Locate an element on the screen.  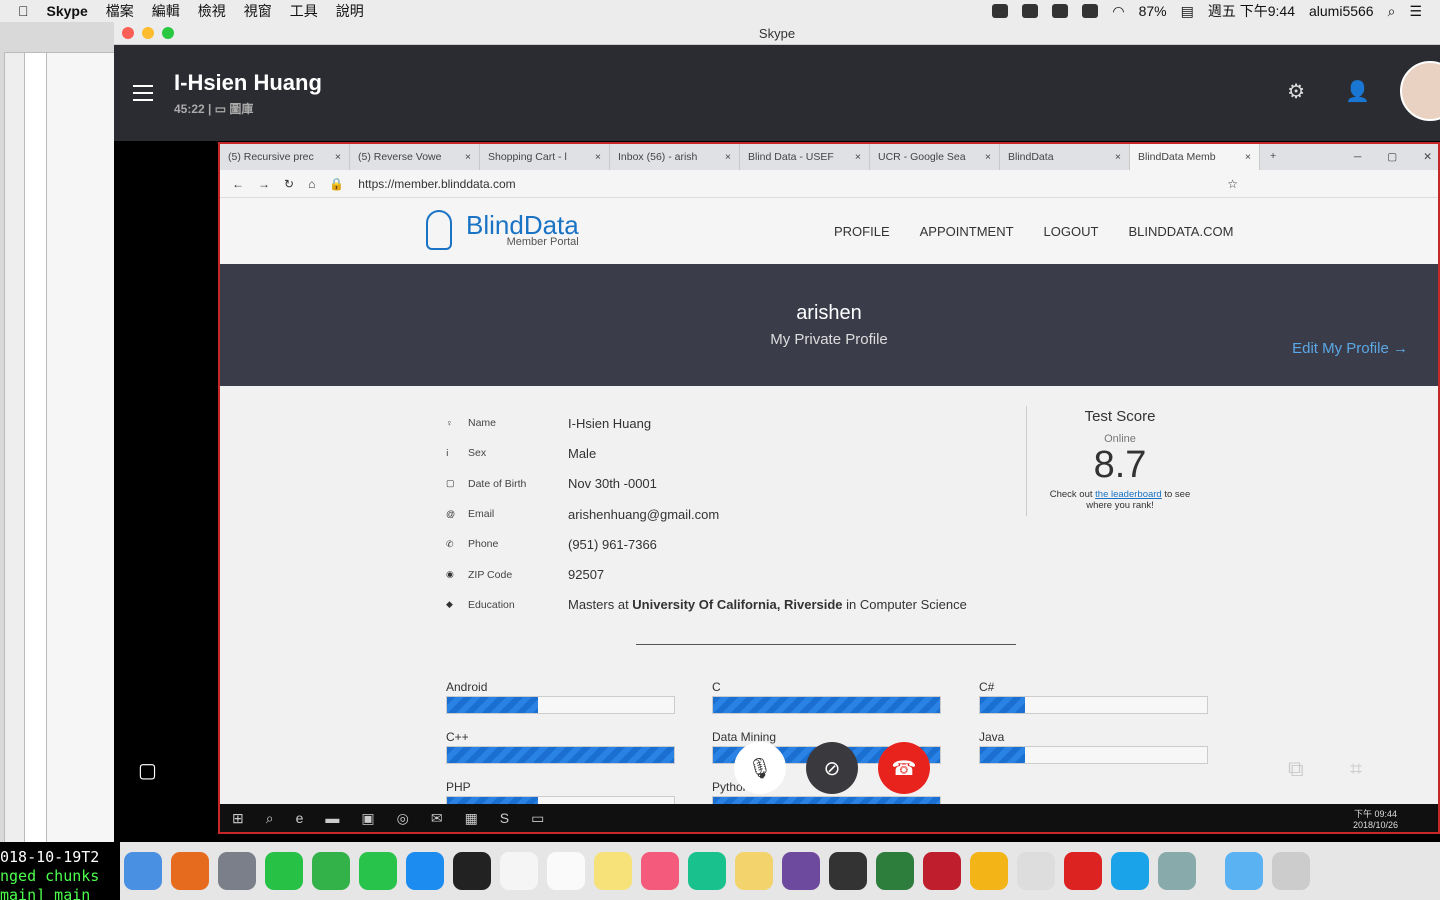
forward-icon: → is located at coordinates (264, 184).